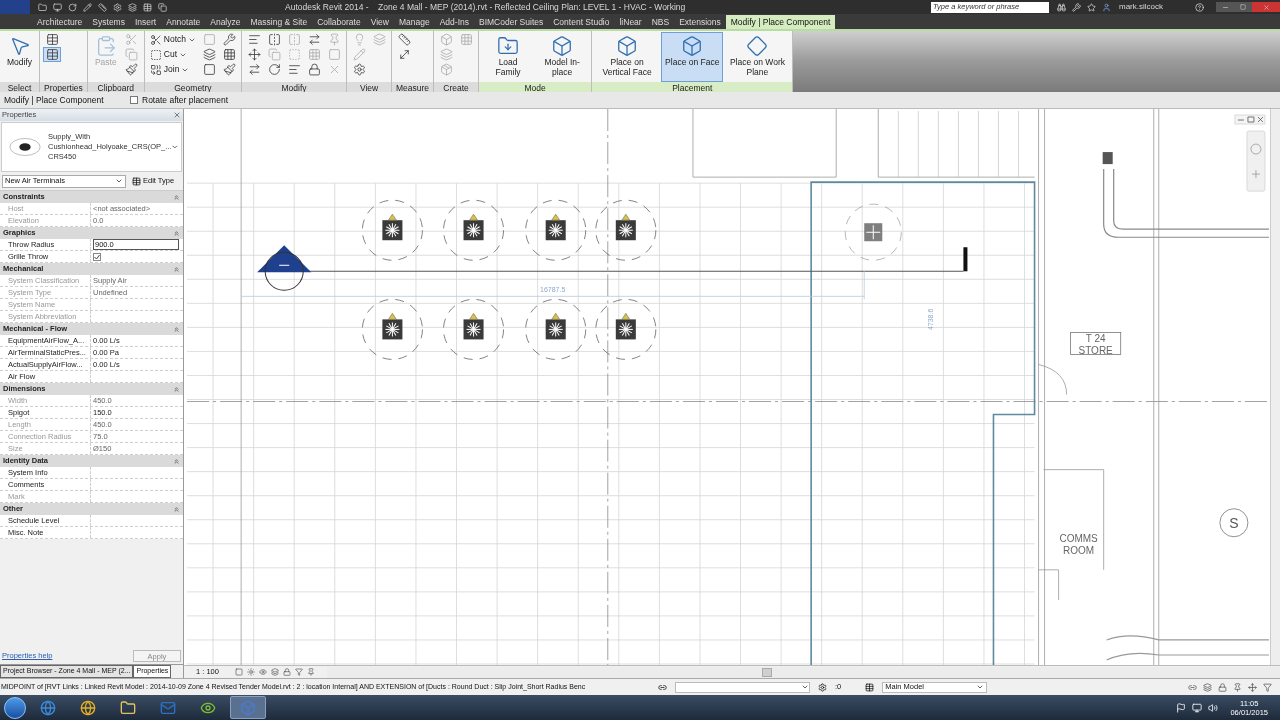 This screenshot has width=1280, height=720. Describe the element at coordinates (183, 22) in the screenshot. I see `ribbon-tab: Annotate` at that location.